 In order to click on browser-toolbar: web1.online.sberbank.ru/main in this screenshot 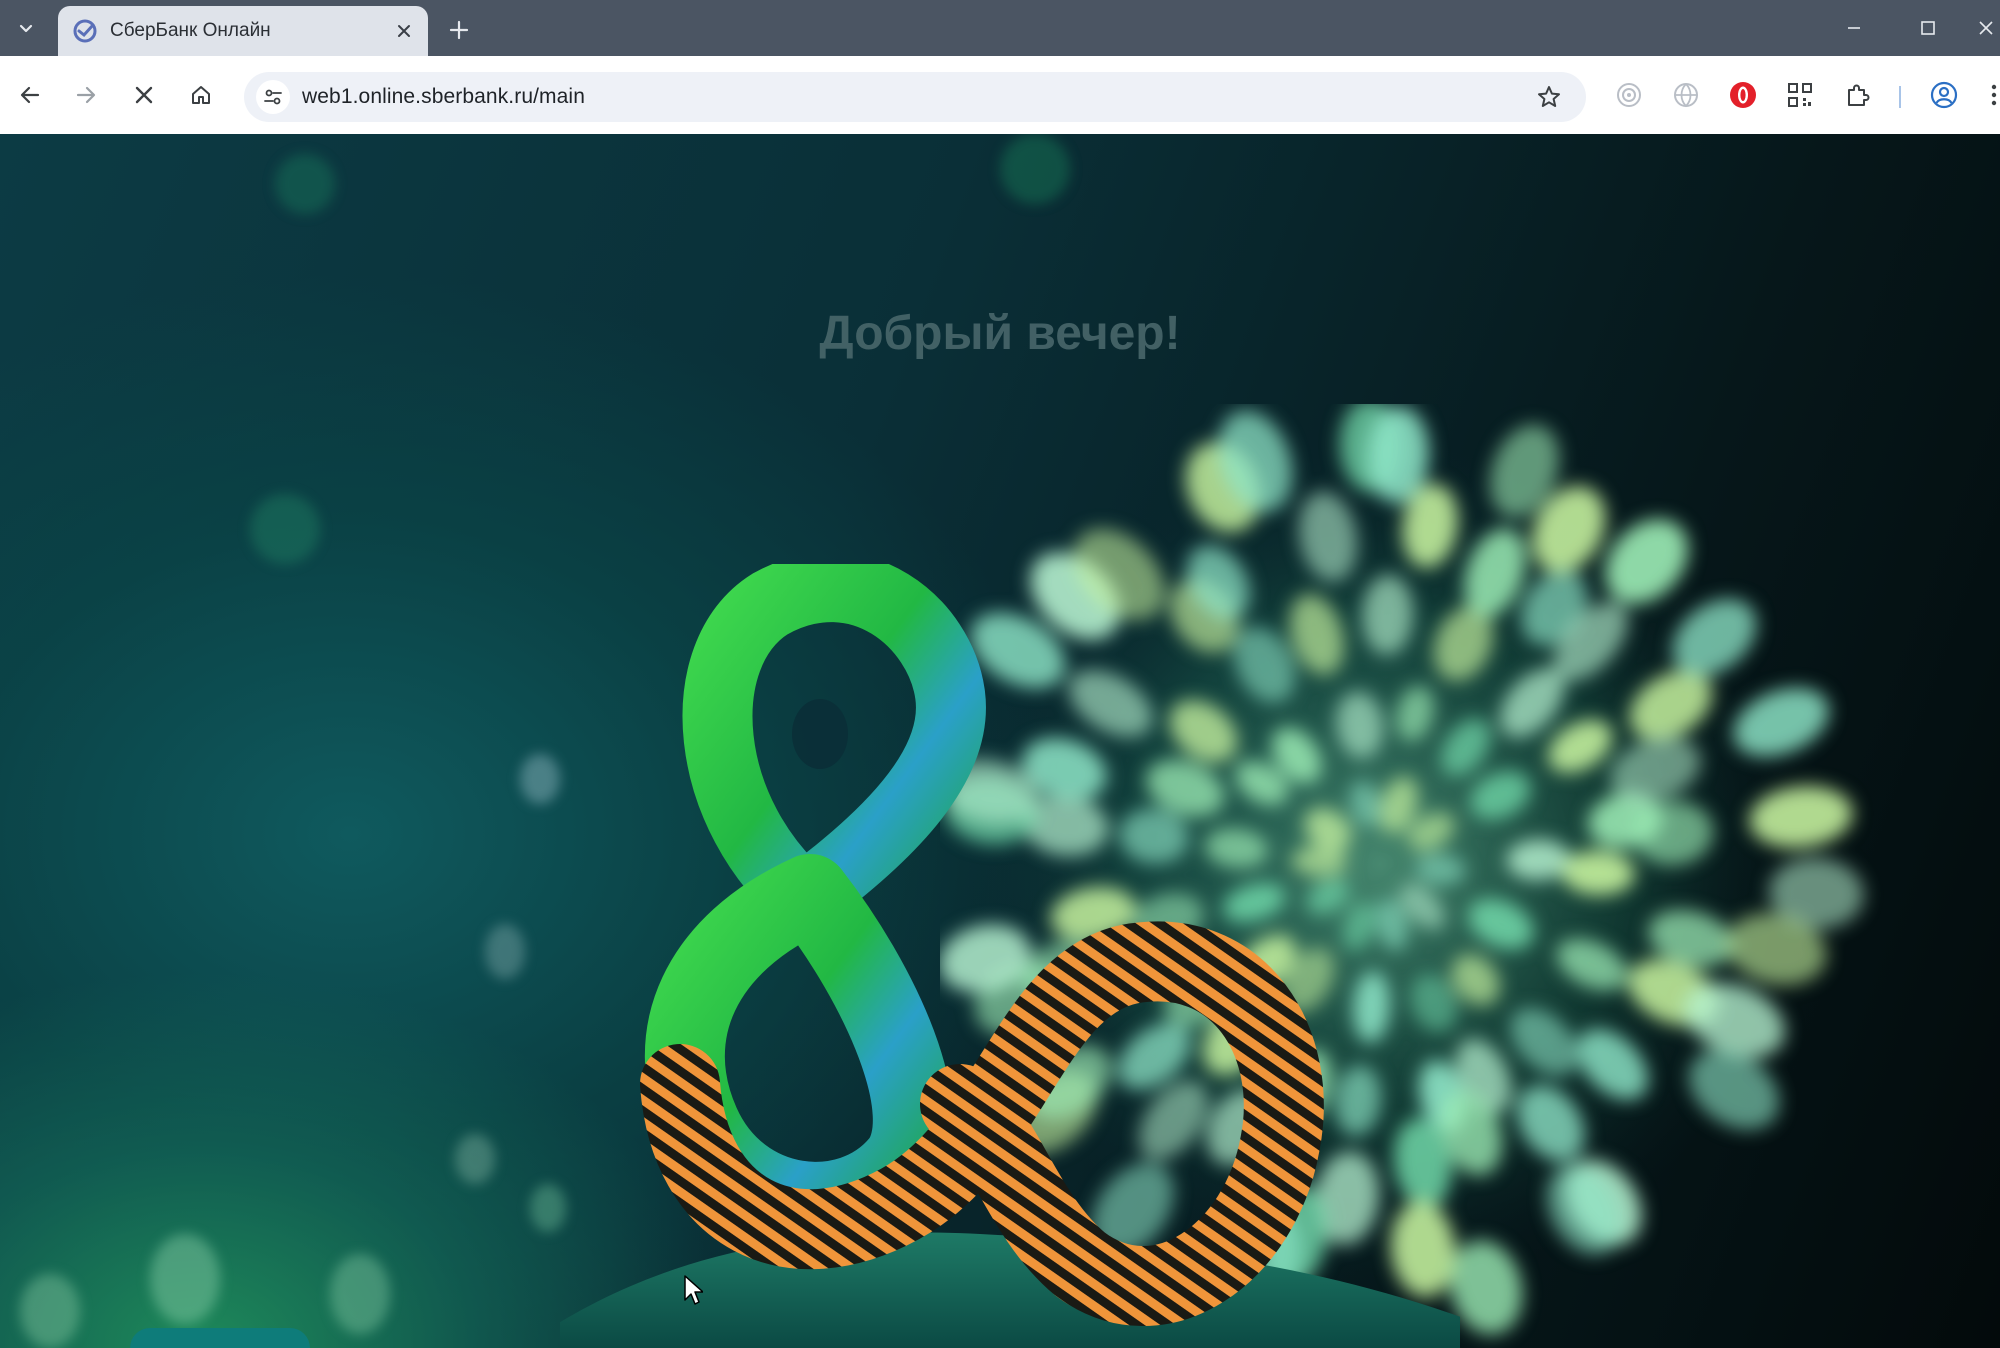, I will do `click(1000, 95)`.